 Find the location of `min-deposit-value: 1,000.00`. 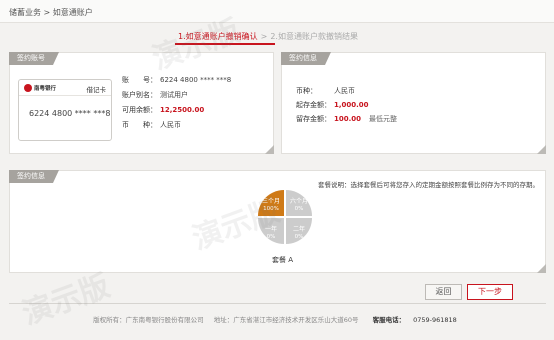

min-deposit-value: 1,000.00 is located at coordinates (351, 105).